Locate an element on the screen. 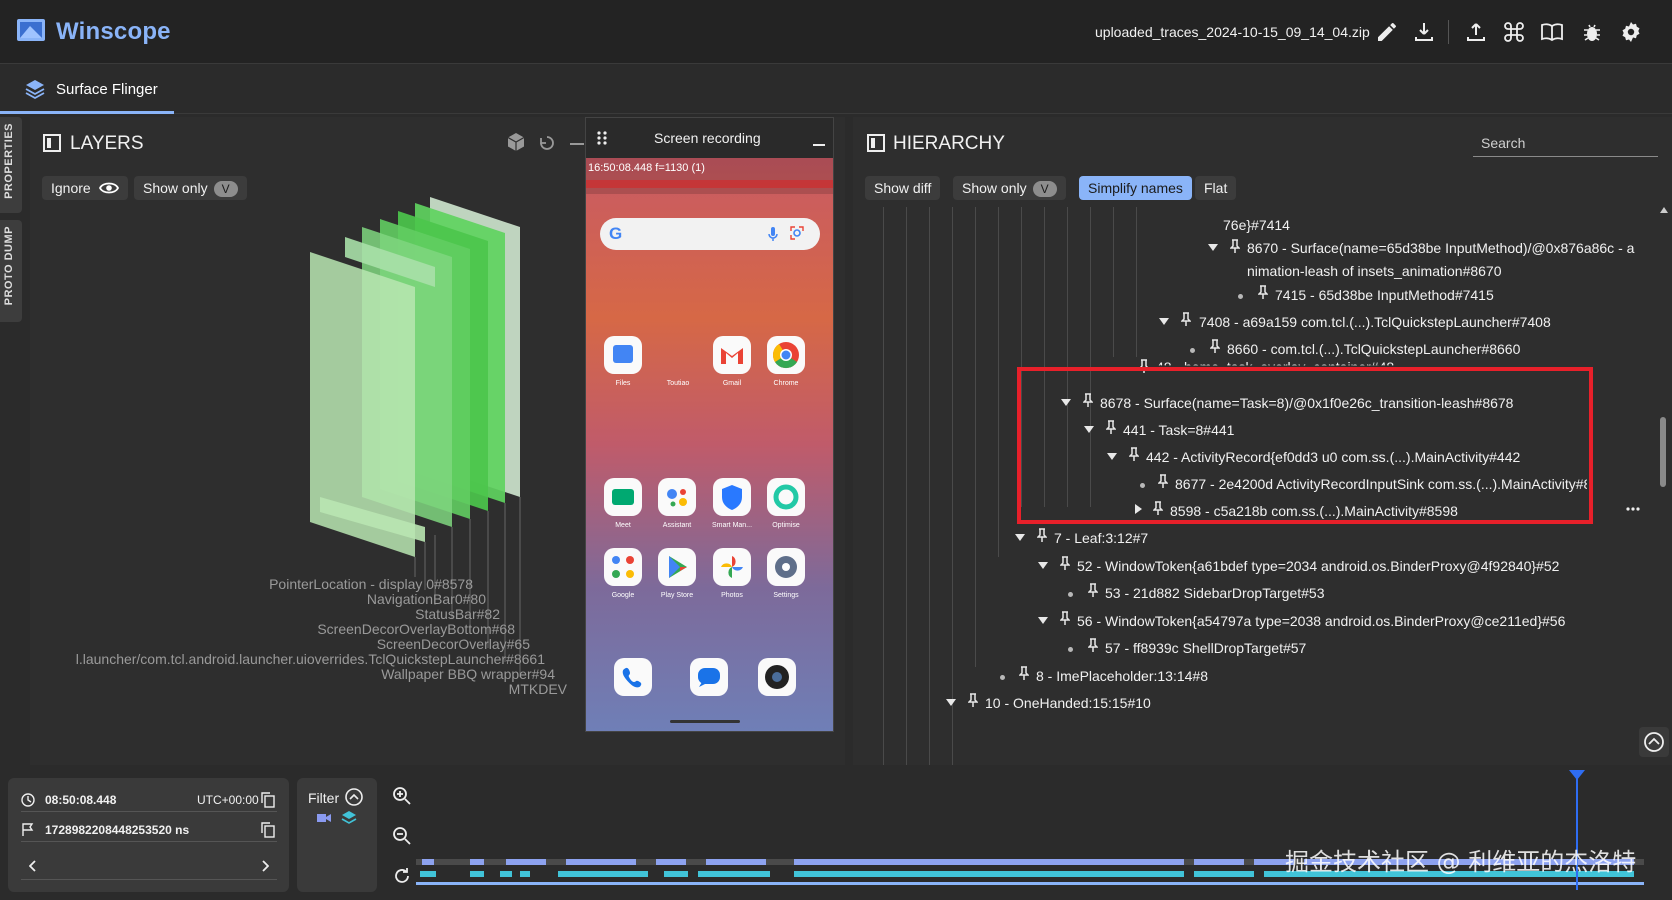 The width and height of the screenshot is (1672, 900). layers-show-only-button: Show only V is located at coordinates (190, 188).